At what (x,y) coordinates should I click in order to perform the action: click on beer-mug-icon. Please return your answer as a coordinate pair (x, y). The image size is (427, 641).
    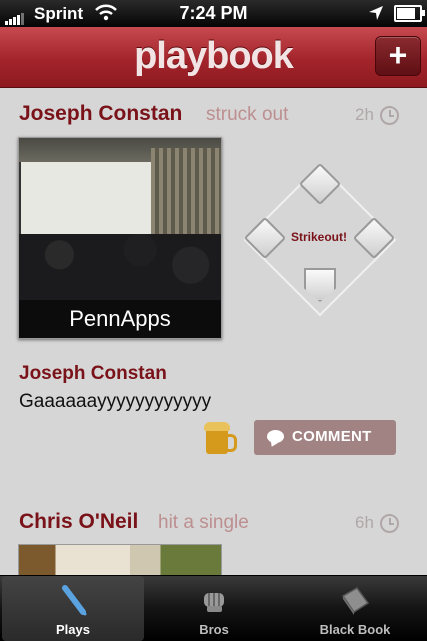
    Looking at the image, I should click on (220, 438).